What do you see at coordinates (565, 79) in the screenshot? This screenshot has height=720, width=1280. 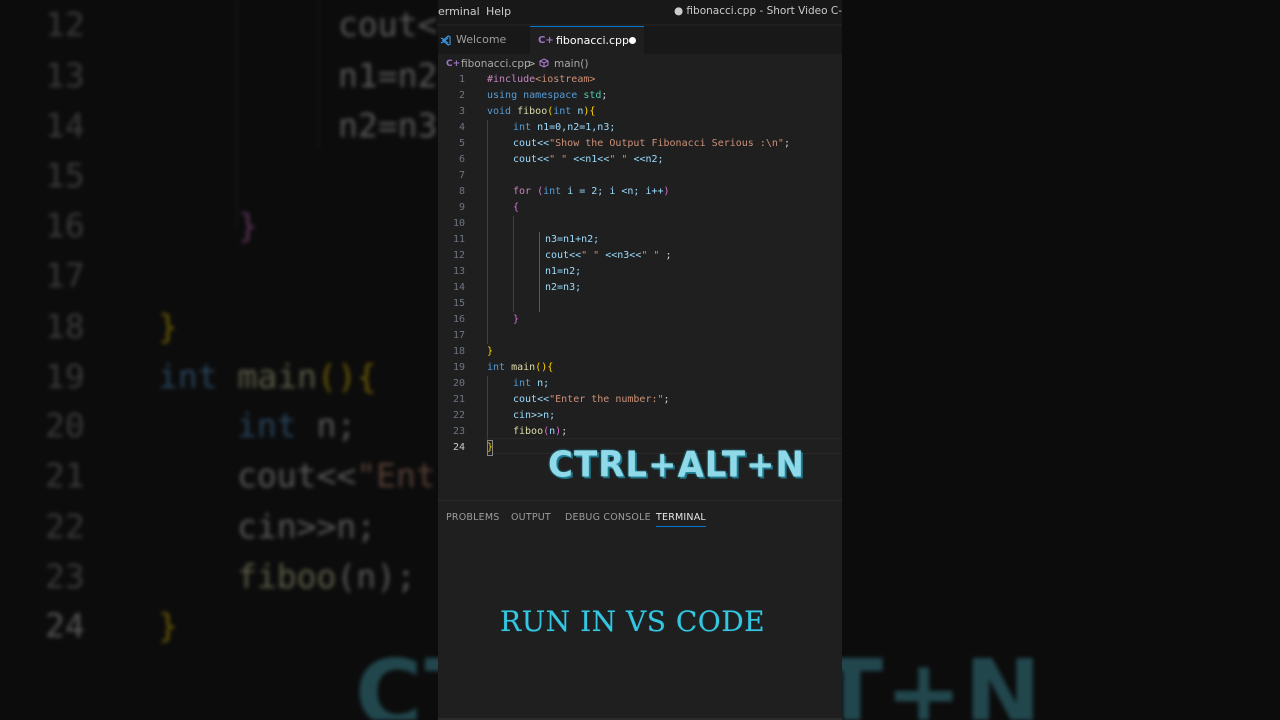 I see `include-header: <iostream>` at bounding box center [565, 79].